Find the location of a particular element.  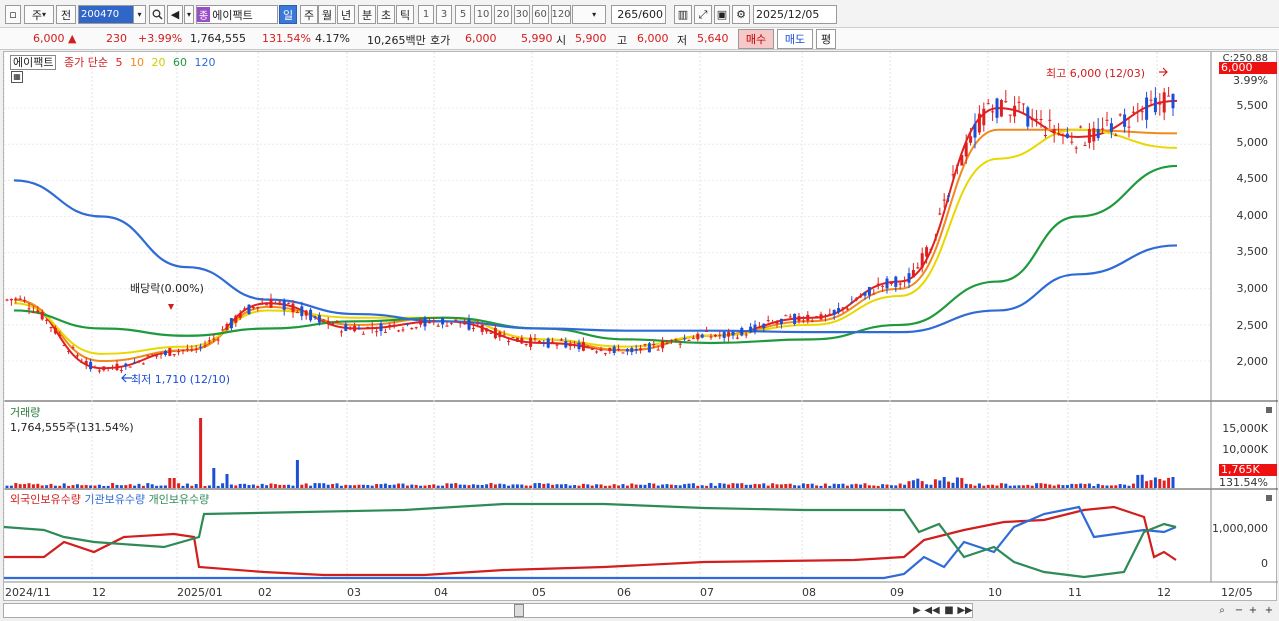

prev-button: 전 is located at coordinates (66, 14).